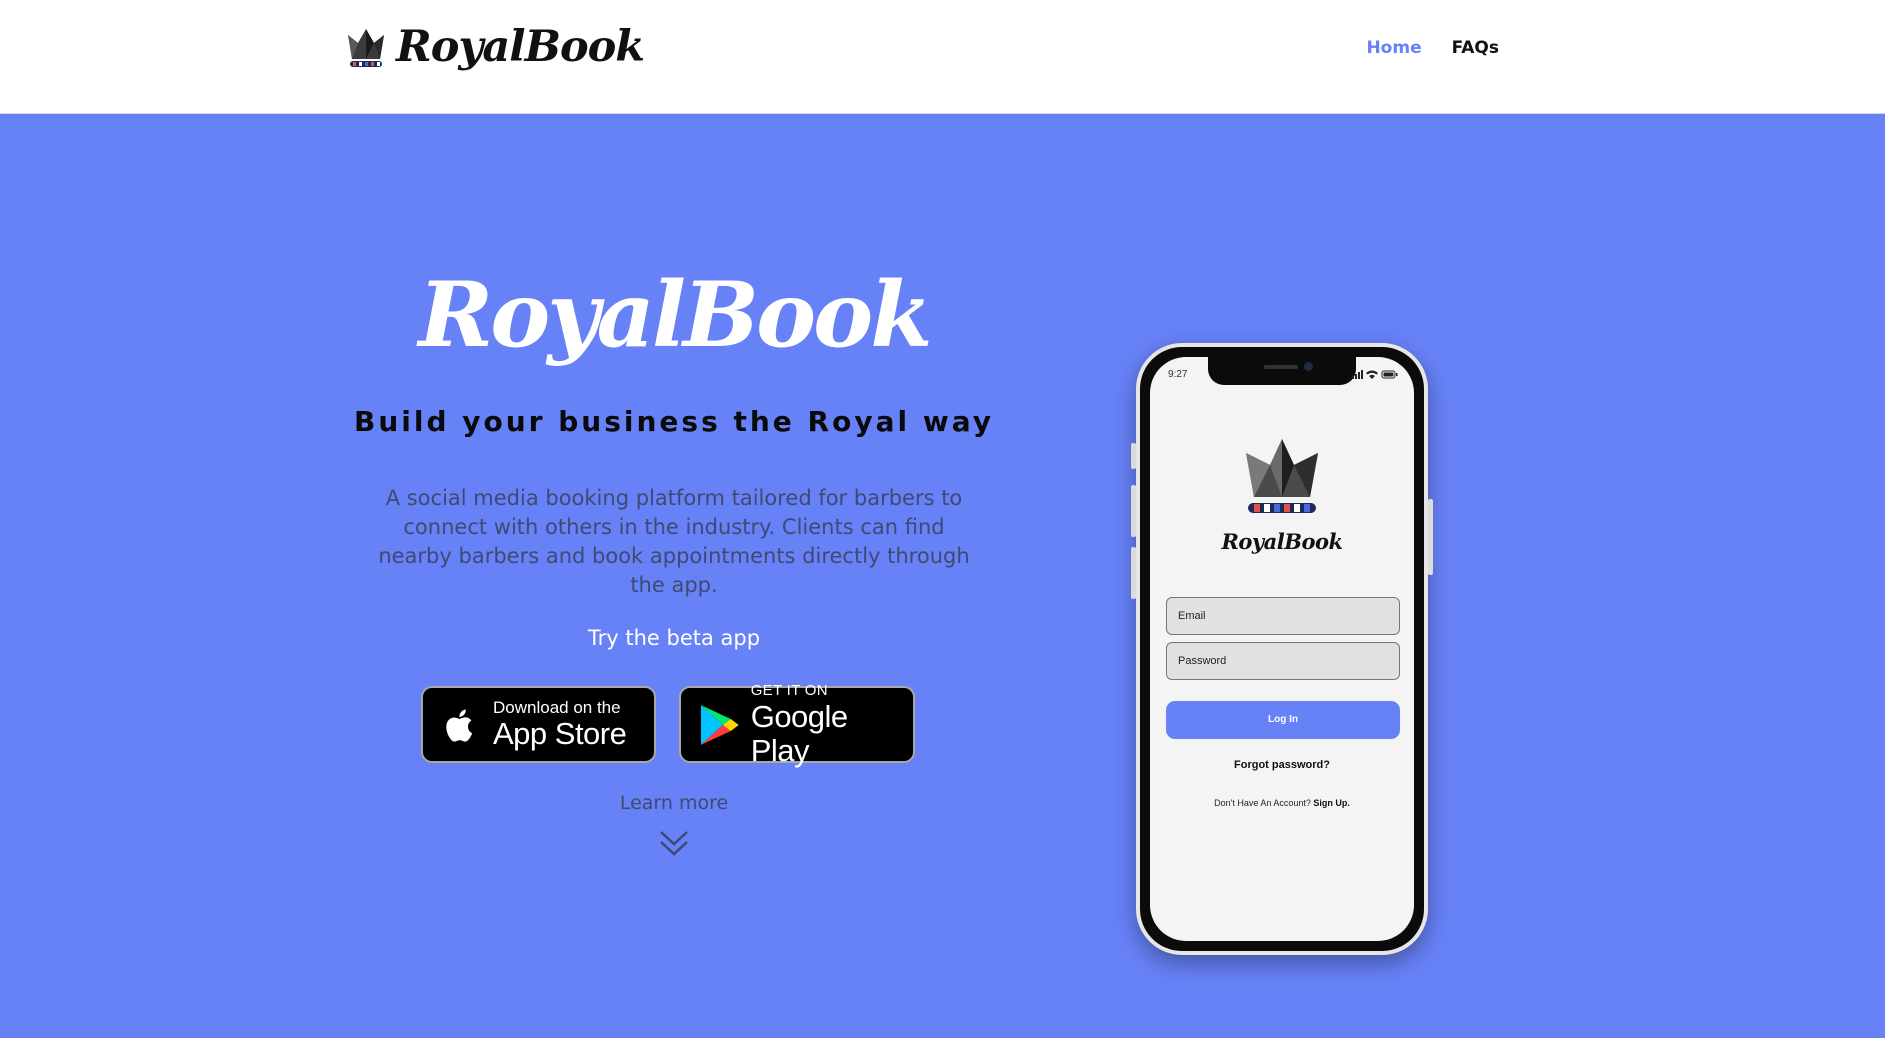 This screenshot has width=1885, height=1038. Describe the element at coordinates (789, 690) in the screenshot. I see `google-play-small-text: GET IT ON` at that location.